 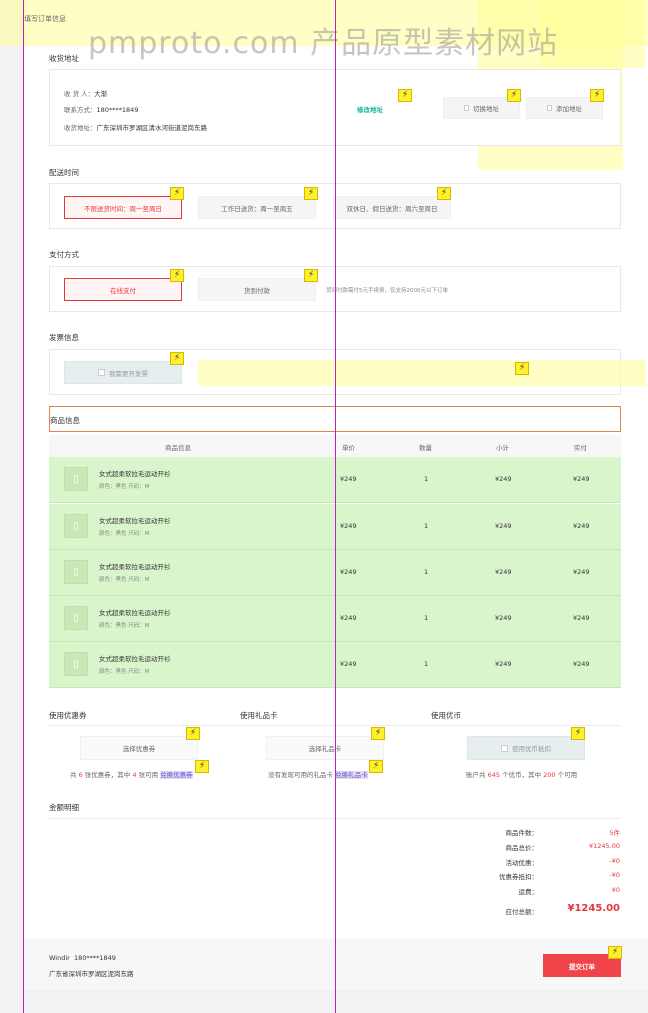 I want to click on coins-total: 645, so click(x=493, y=775).